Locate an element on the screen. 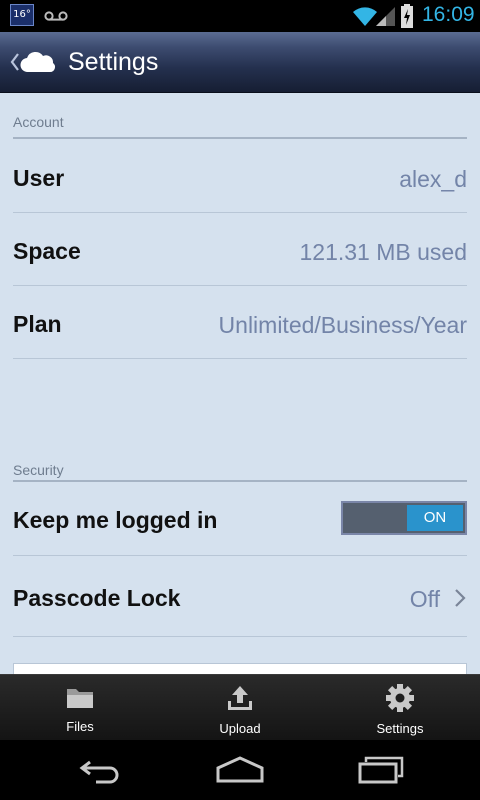 The width and height of the screenshot is (480, 800). voicemail-icon is located at coordinates (56, 16).